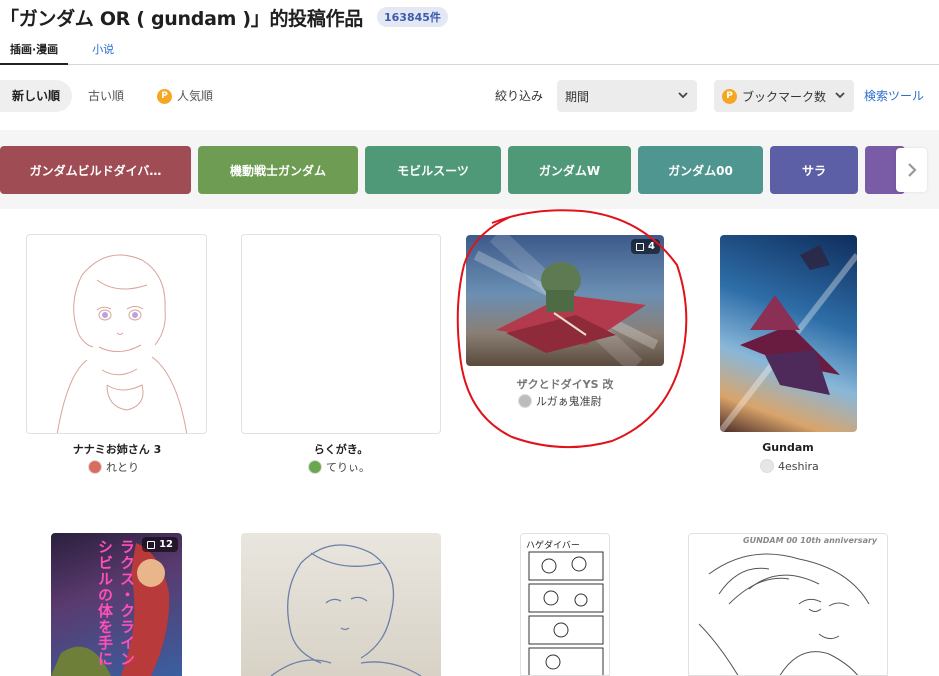  What do you see at coordinates (36, 96) in the screenshot?
I see `sort-newest-button: 新しい順` at bounding box center [36, 96].